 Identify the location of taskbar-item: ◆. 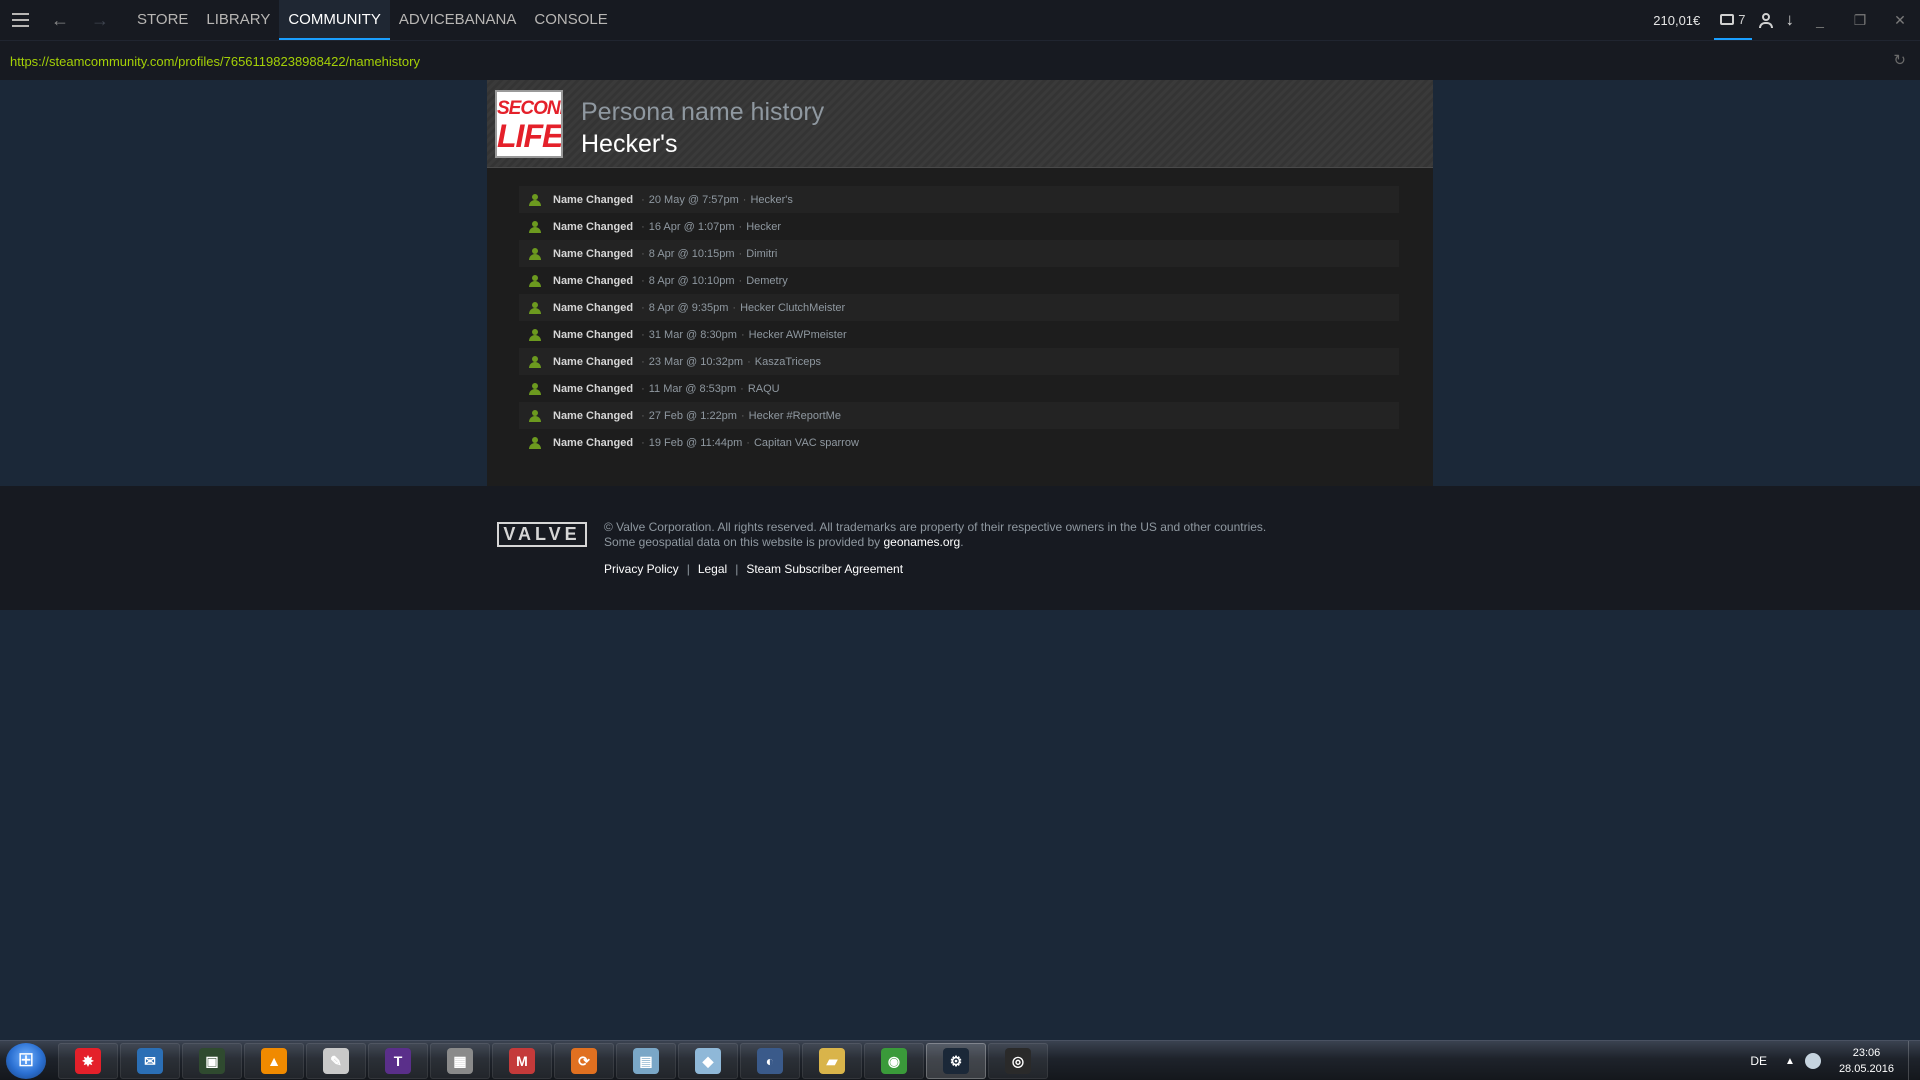
(708, 1061).